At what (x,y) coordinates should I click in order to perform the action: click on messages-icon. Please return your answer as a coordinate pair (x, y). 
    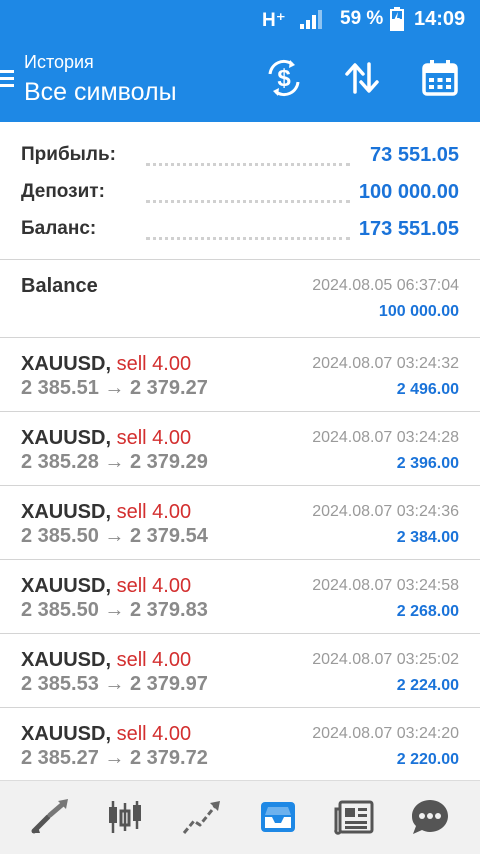
    Looking at the image, I should click on (430, 817).